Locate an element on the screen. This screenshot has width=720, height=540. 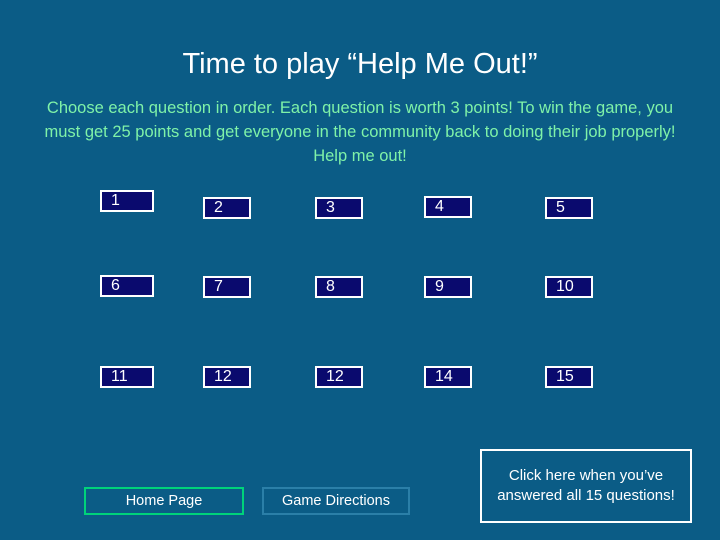
question-button-14: 14 is located at coordinates (448, 377).